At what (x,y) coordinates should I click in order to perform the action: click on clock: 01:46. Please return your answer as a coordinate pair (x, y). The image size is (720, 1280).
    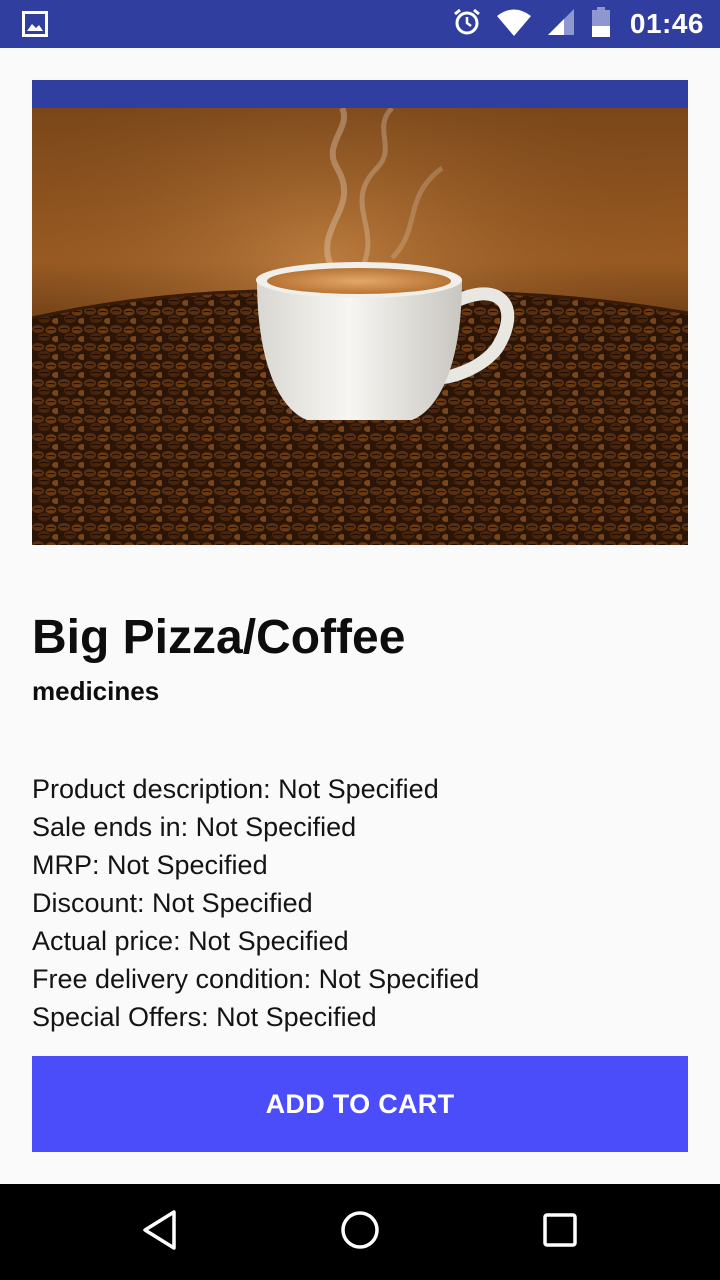
    Looking at the image, I should click on (666, 23).